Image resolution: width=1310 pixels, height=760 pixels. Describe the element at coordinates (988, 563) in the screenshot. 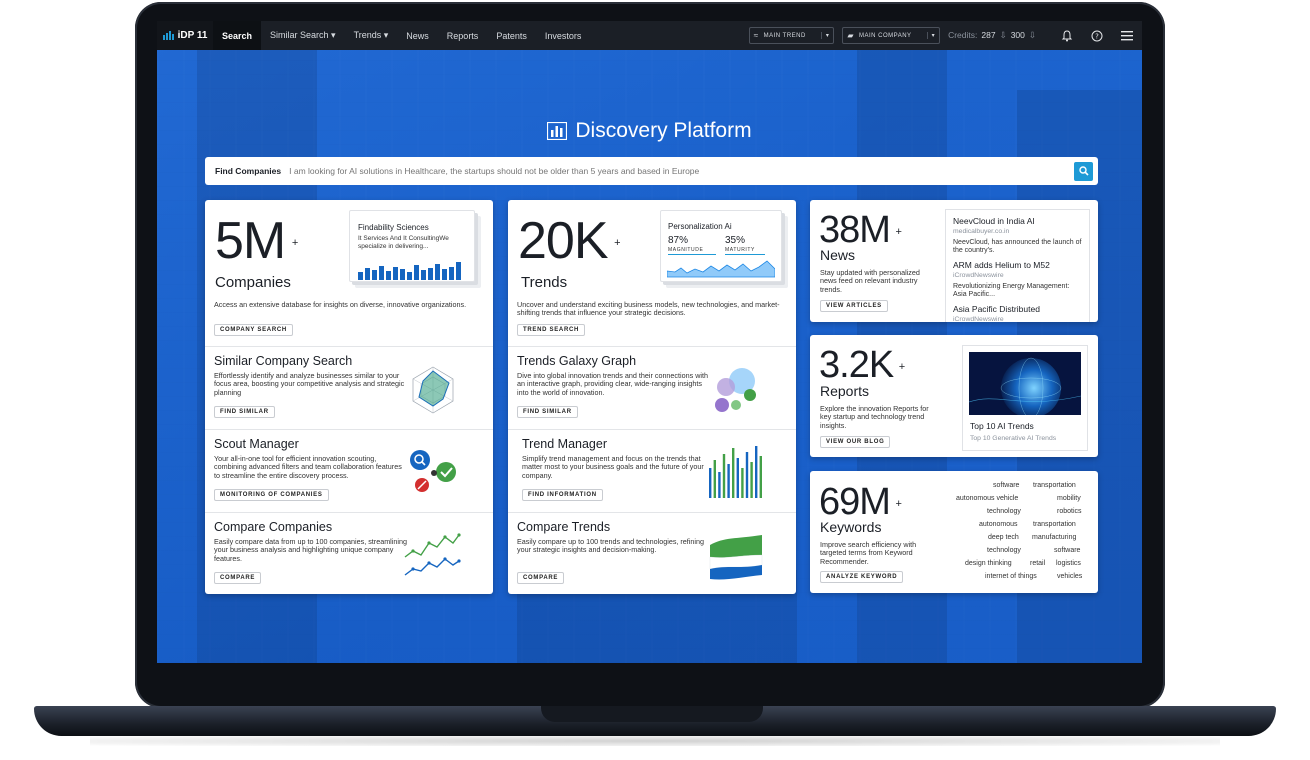

I see `keyword-tag: design thinking` at that location.